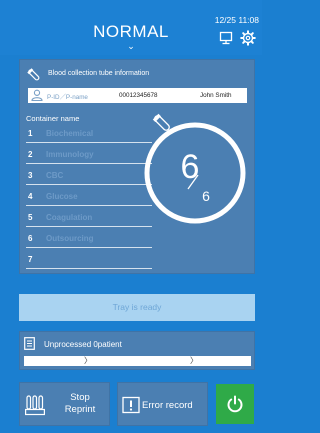 The width and height of the screenshot is (320, 433). I want to click on container-name: Glucose, so click(62, 196).